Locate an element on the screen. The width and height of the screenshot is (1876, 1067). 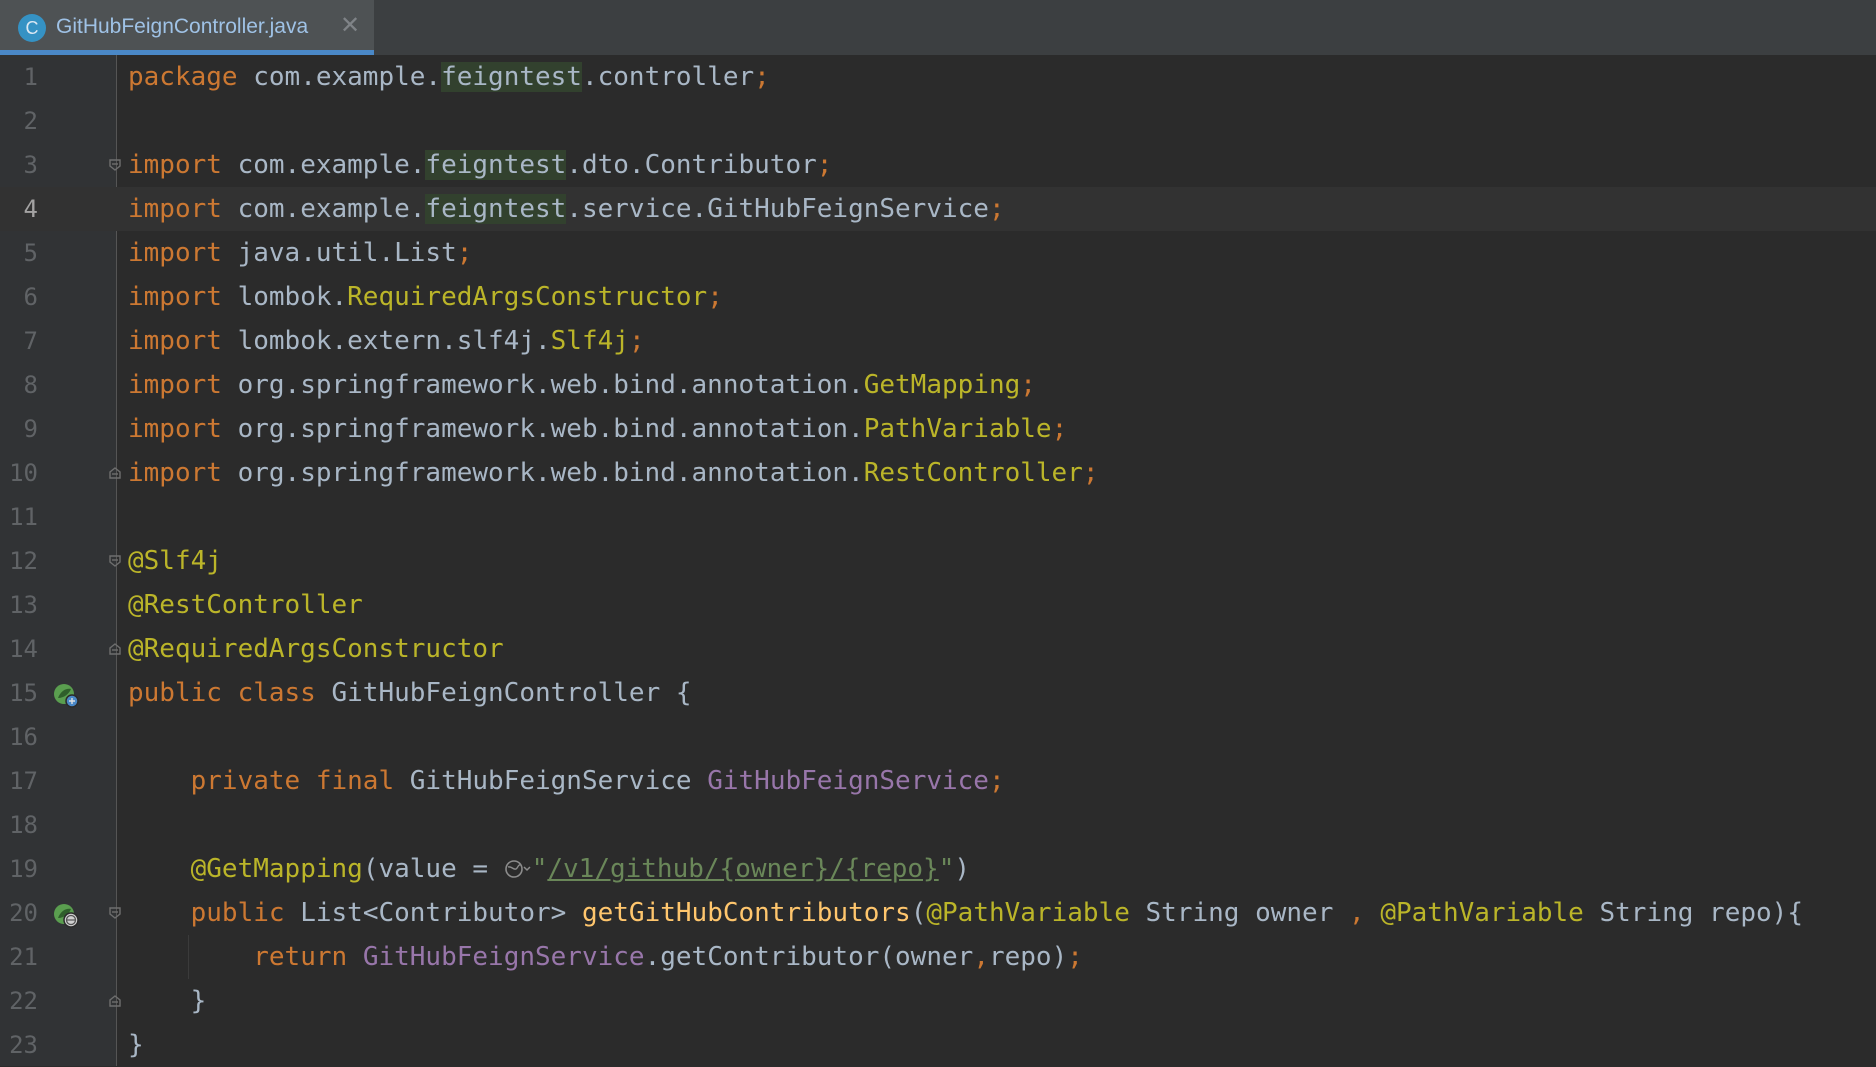
code-text: public class GitHubFeignController { is located at coordinates (410, 693).